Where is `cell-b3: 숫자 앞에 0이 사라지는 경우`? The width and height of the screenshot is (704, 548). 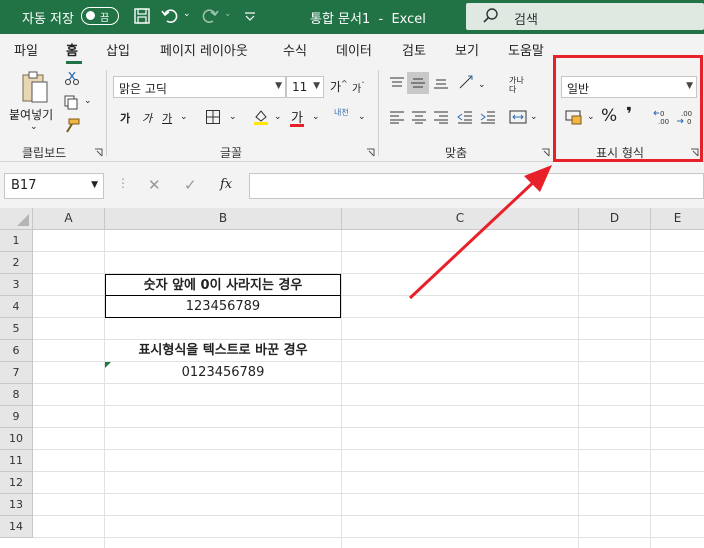 cell-b3: 숫자 앞에 0이 사라지는 경우 is located at coordinates (223, 285).